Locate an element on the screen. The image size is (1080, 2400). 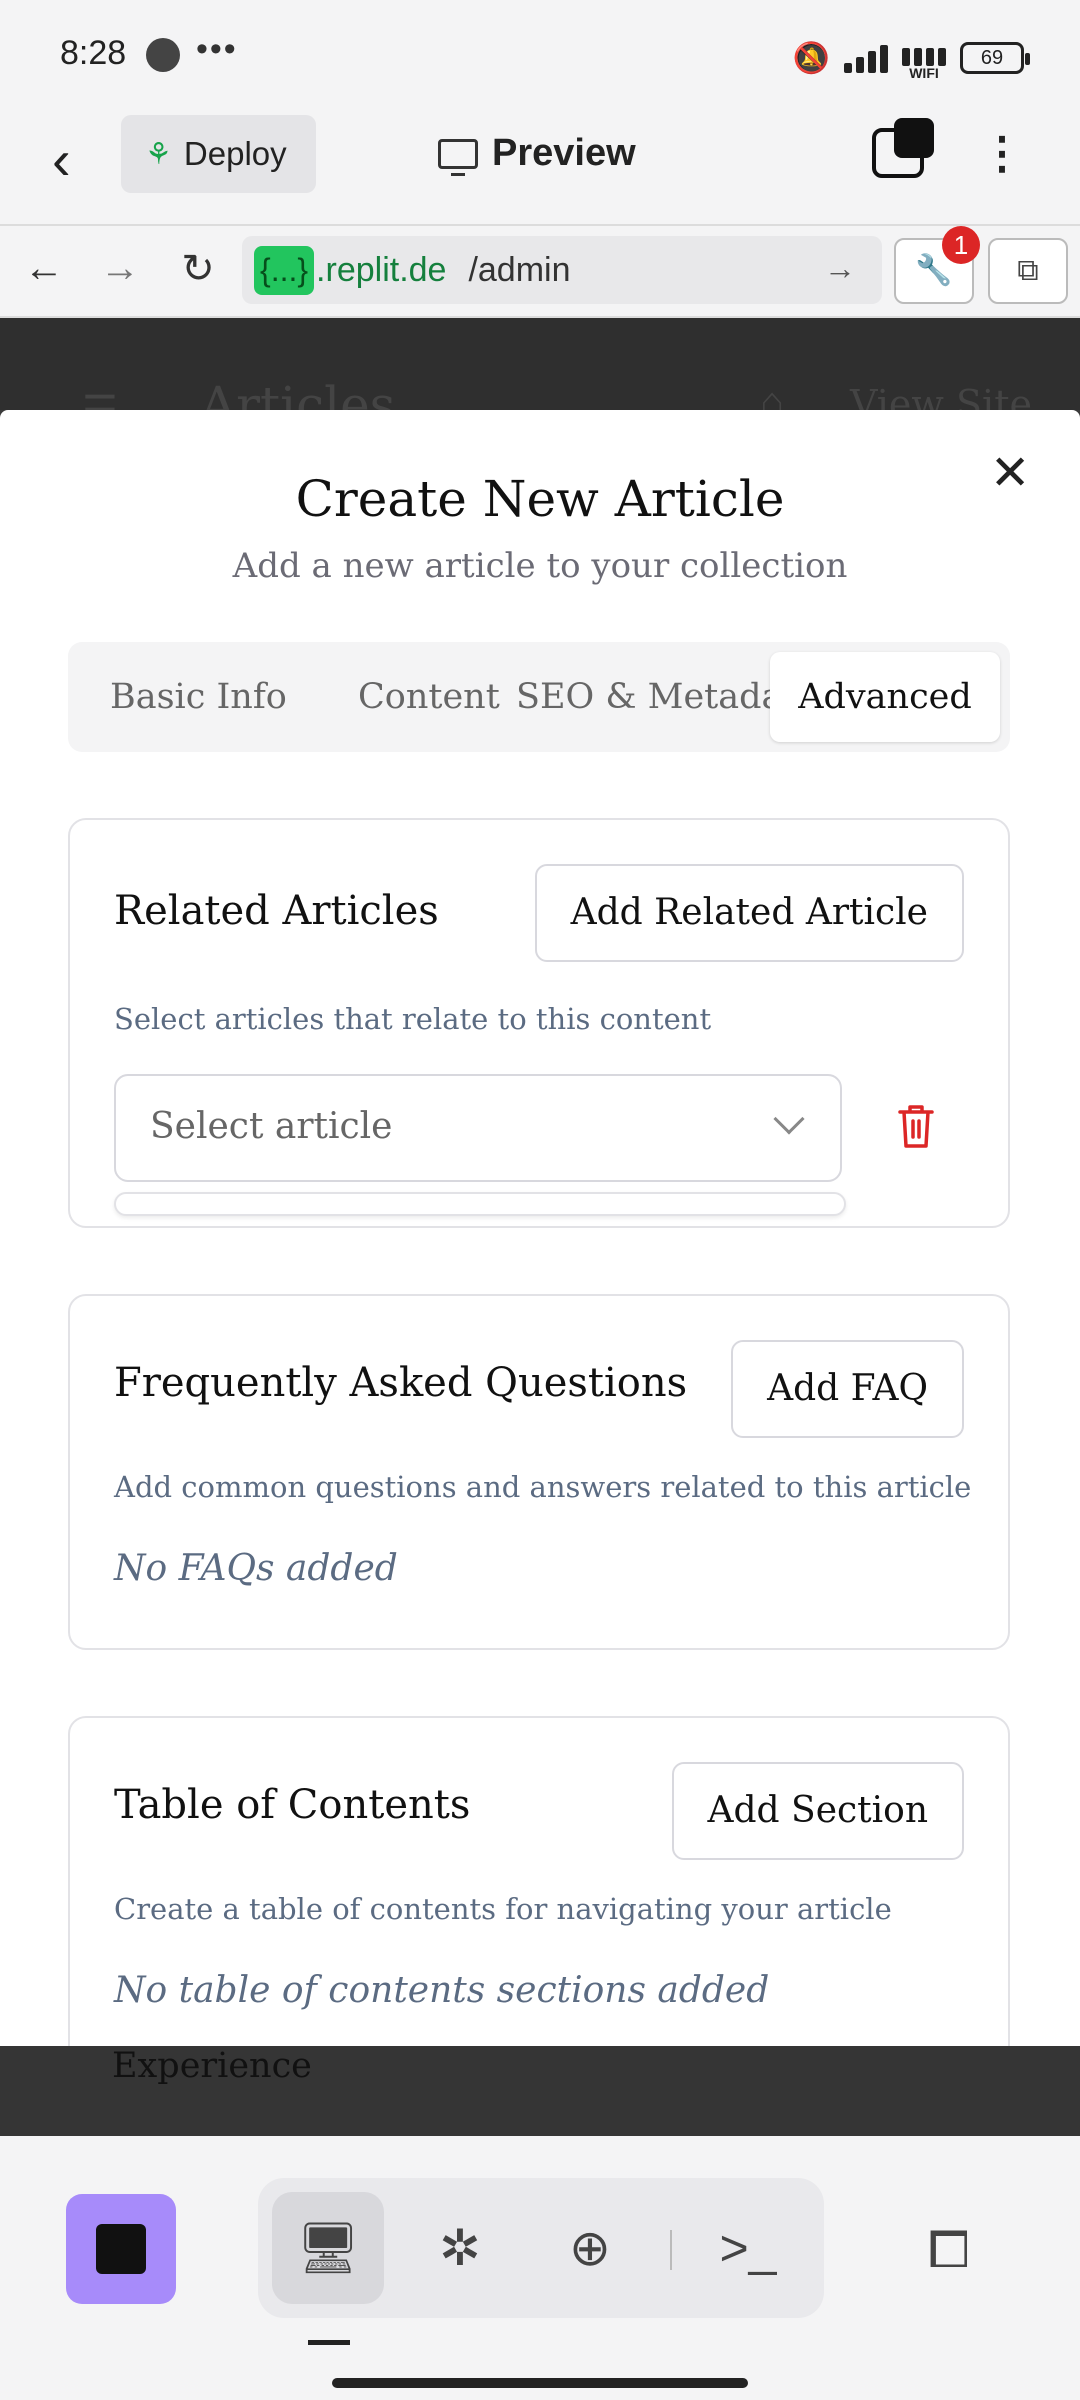
notification-badge: 1 is located at coordinates (961, 245).